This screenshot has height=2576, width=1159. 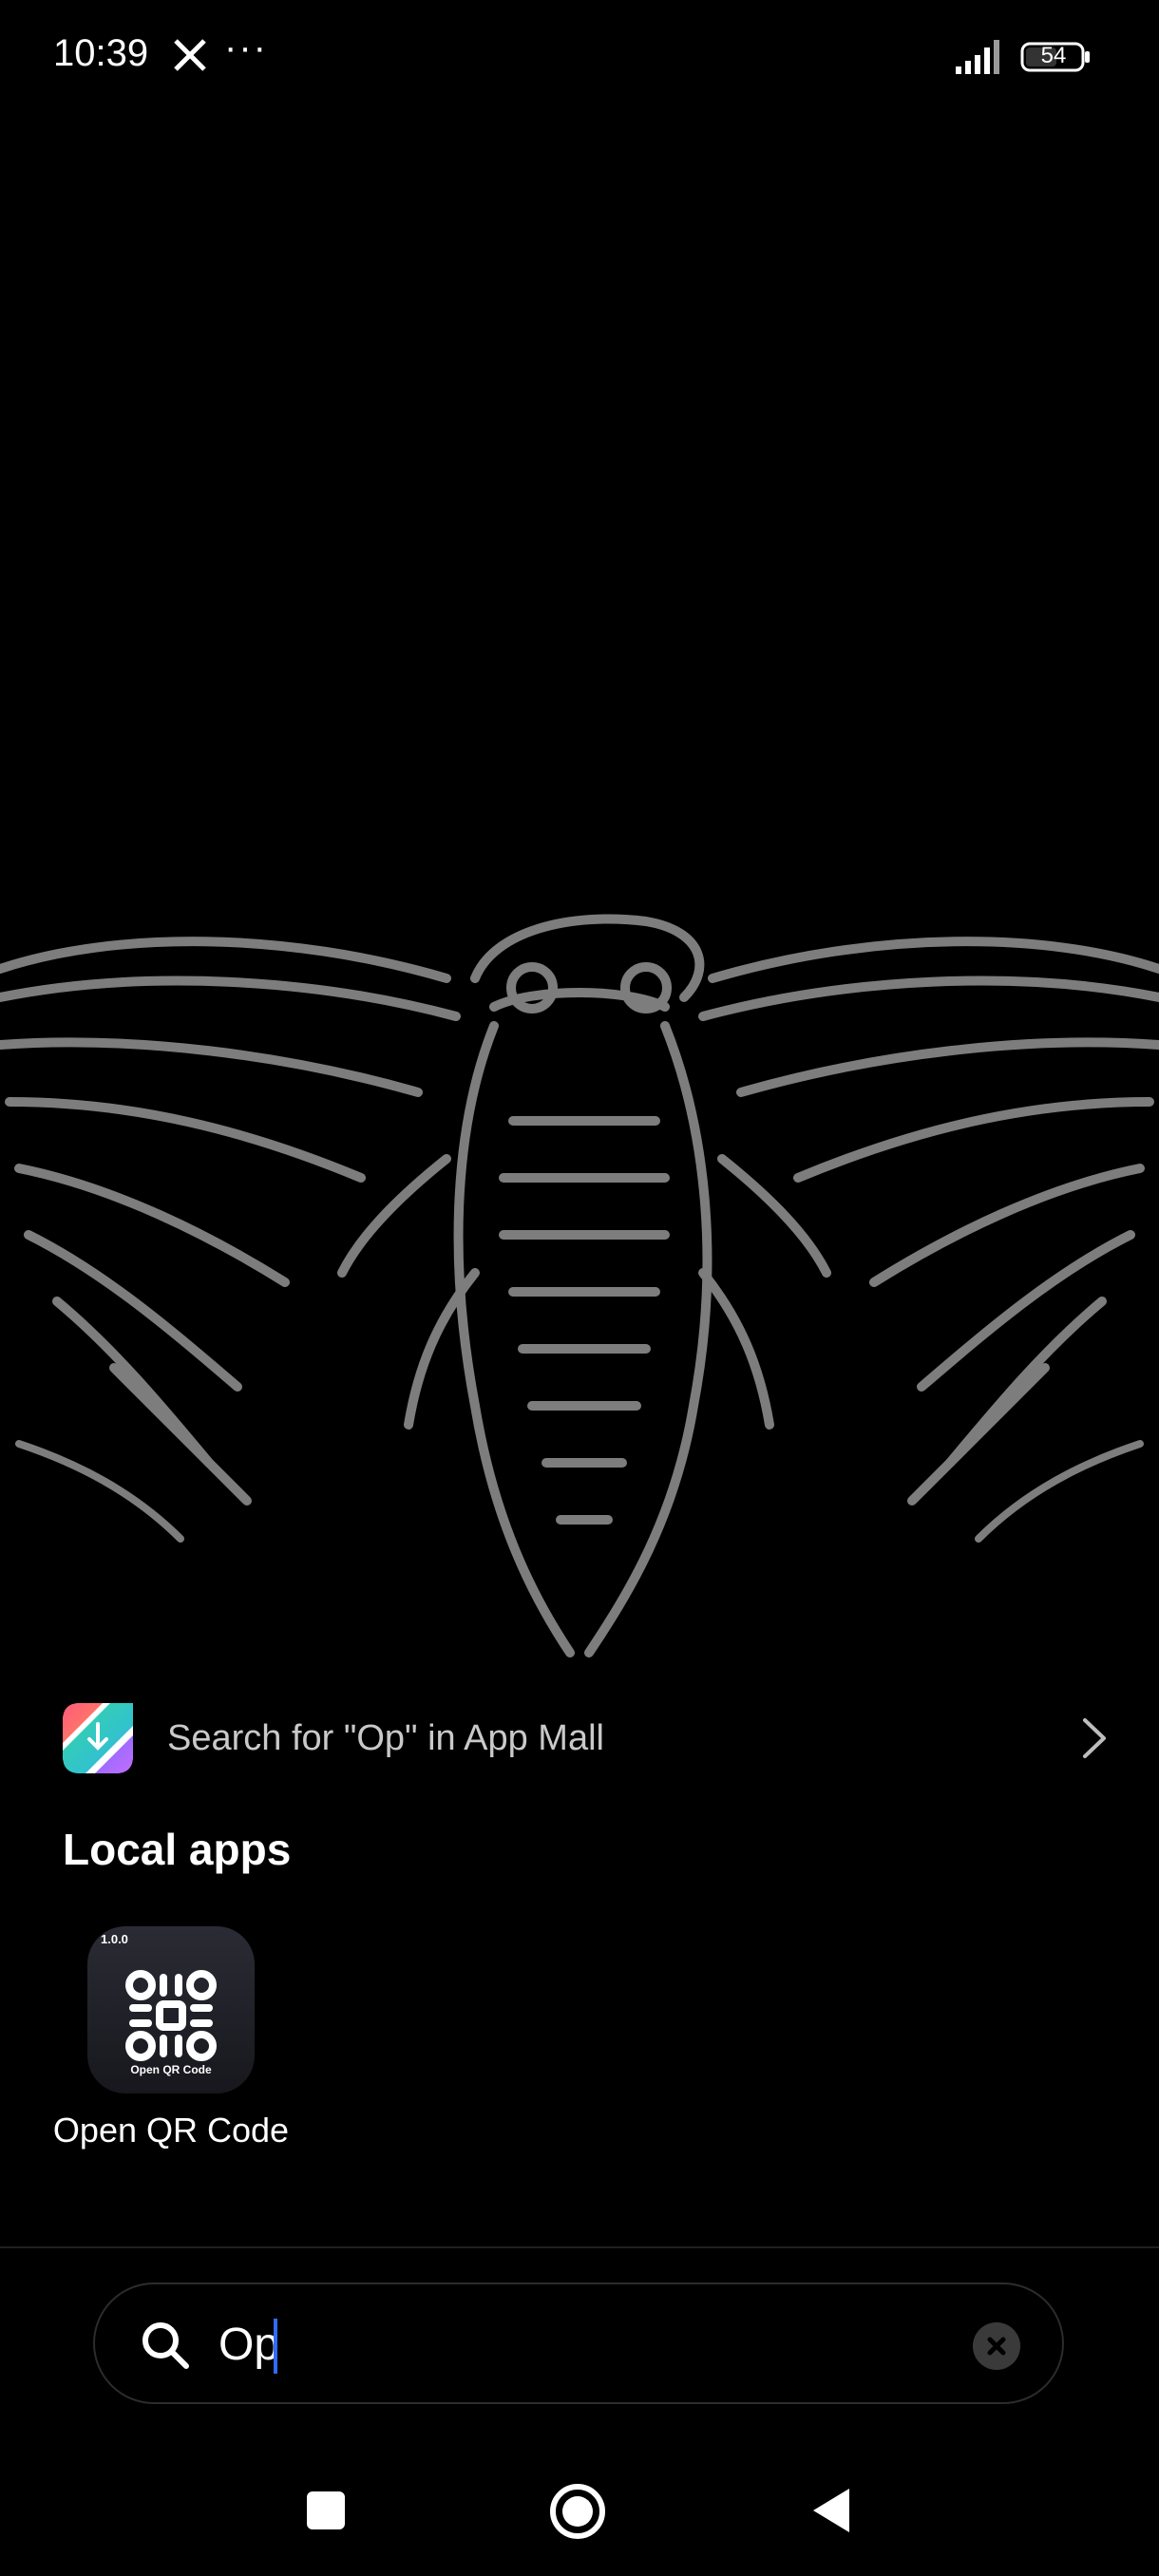 What do you see at coordinates (996, 2346) in the screenshot?
I see `clear-icon` at bounding box center [996, 2346].